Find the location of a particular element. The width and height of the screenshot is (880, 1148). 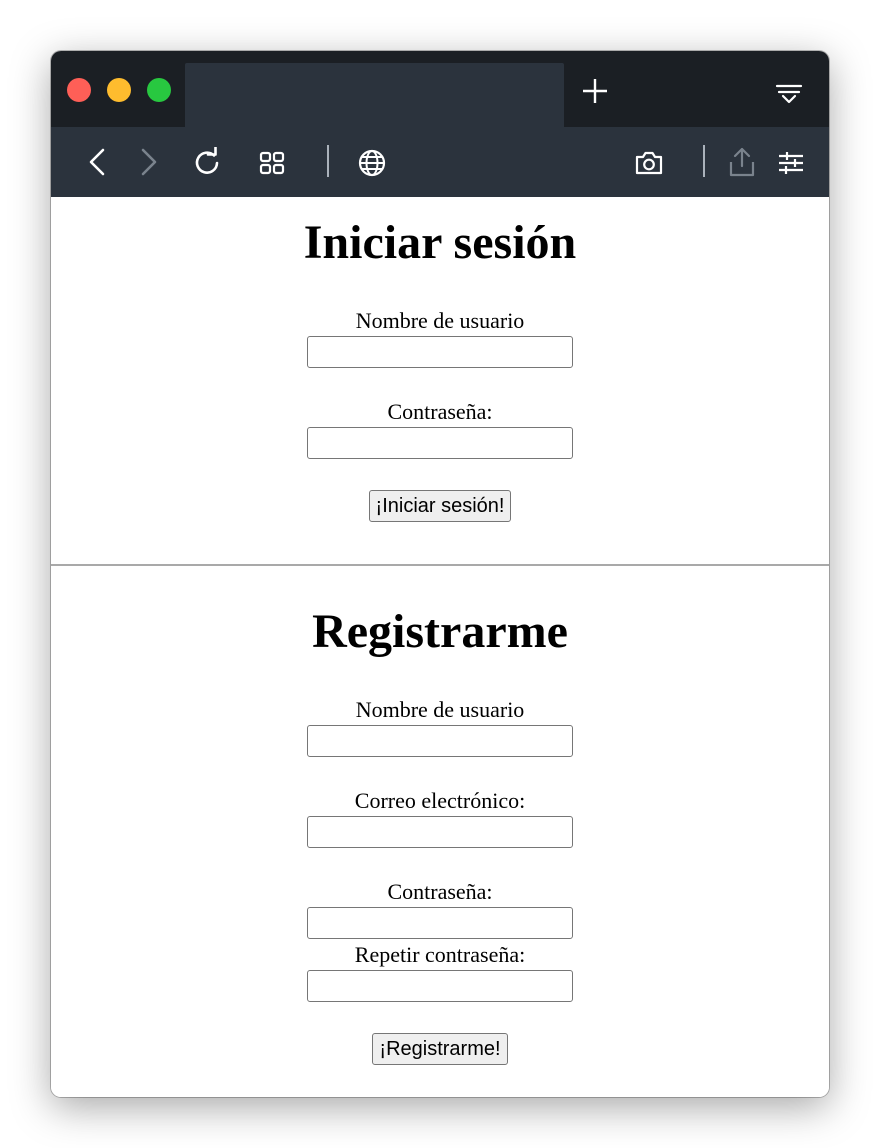

register-password-input is located at coordinates (440, 923).